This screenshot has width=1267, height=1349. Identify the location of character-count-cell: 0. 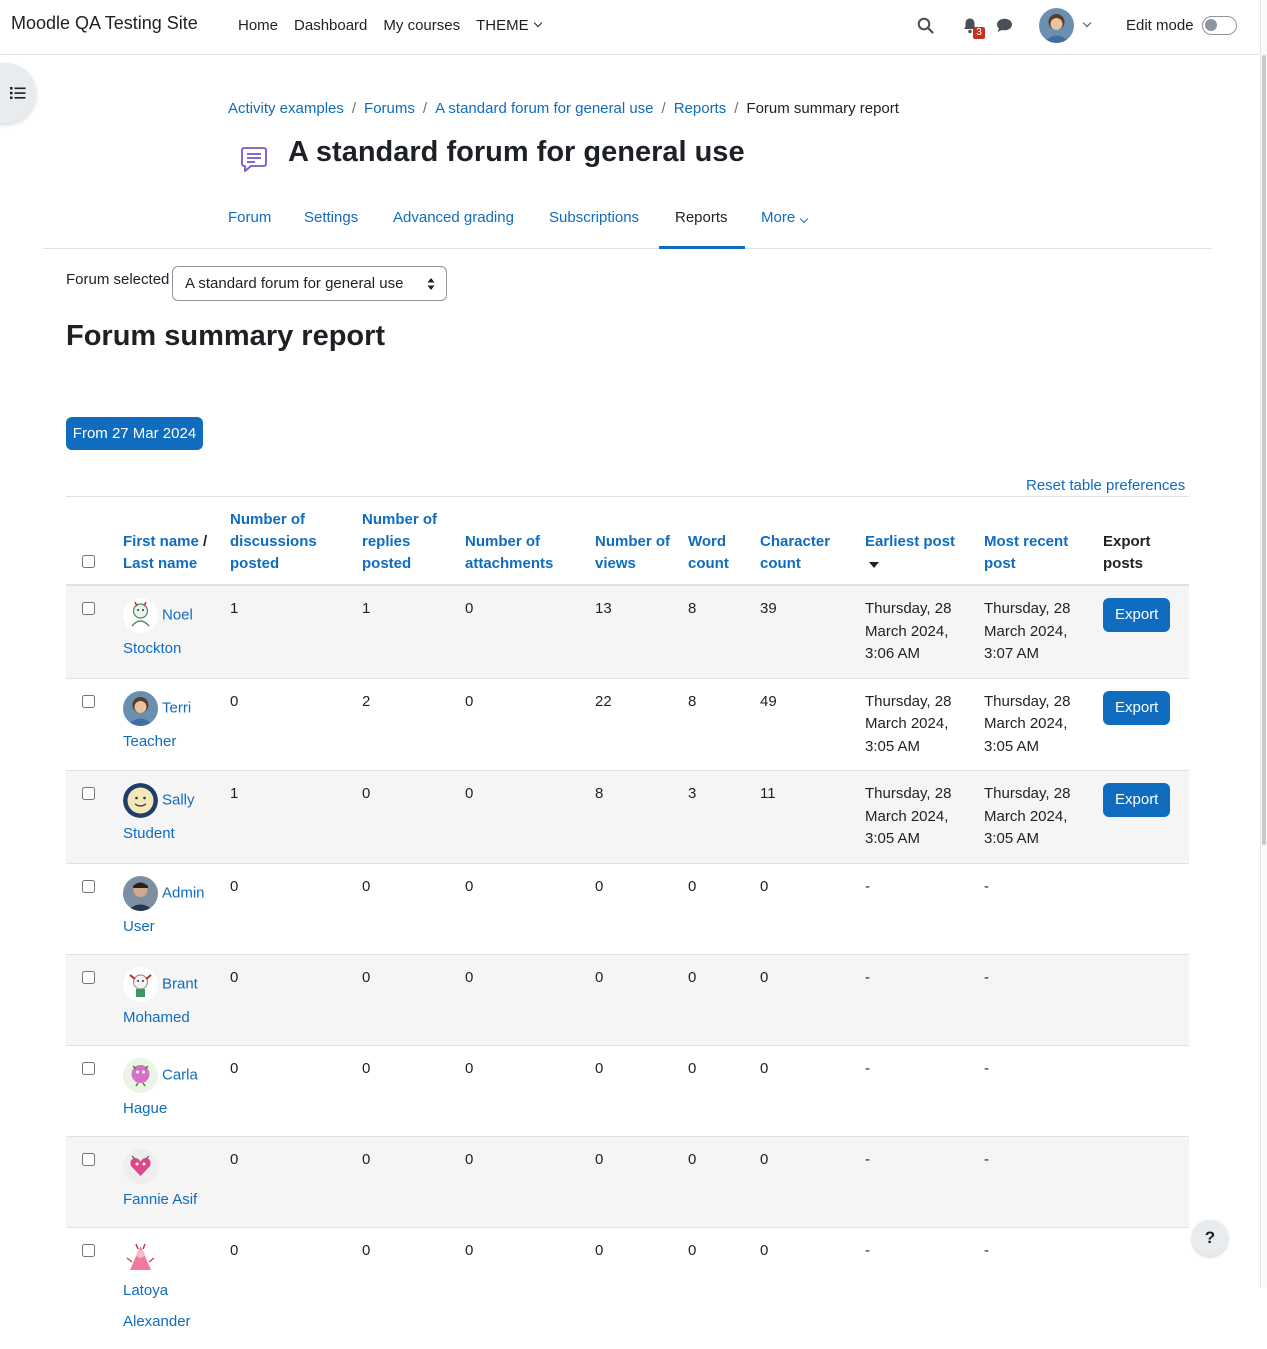
(804, 1181).